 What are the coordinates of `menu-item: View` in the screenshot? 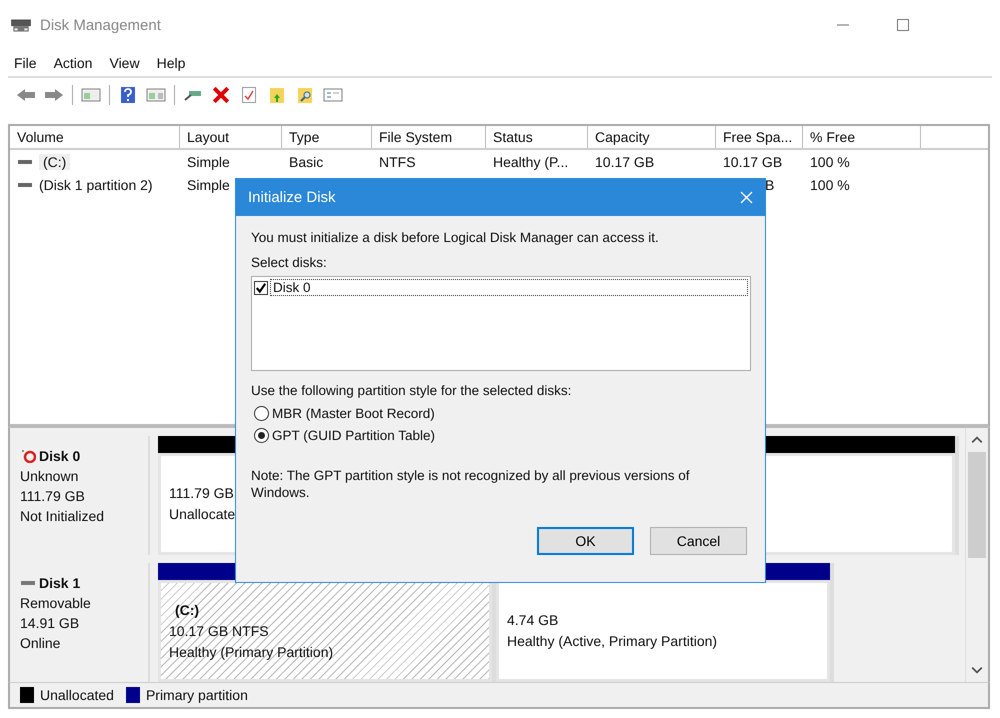 It's located at (124, 63).